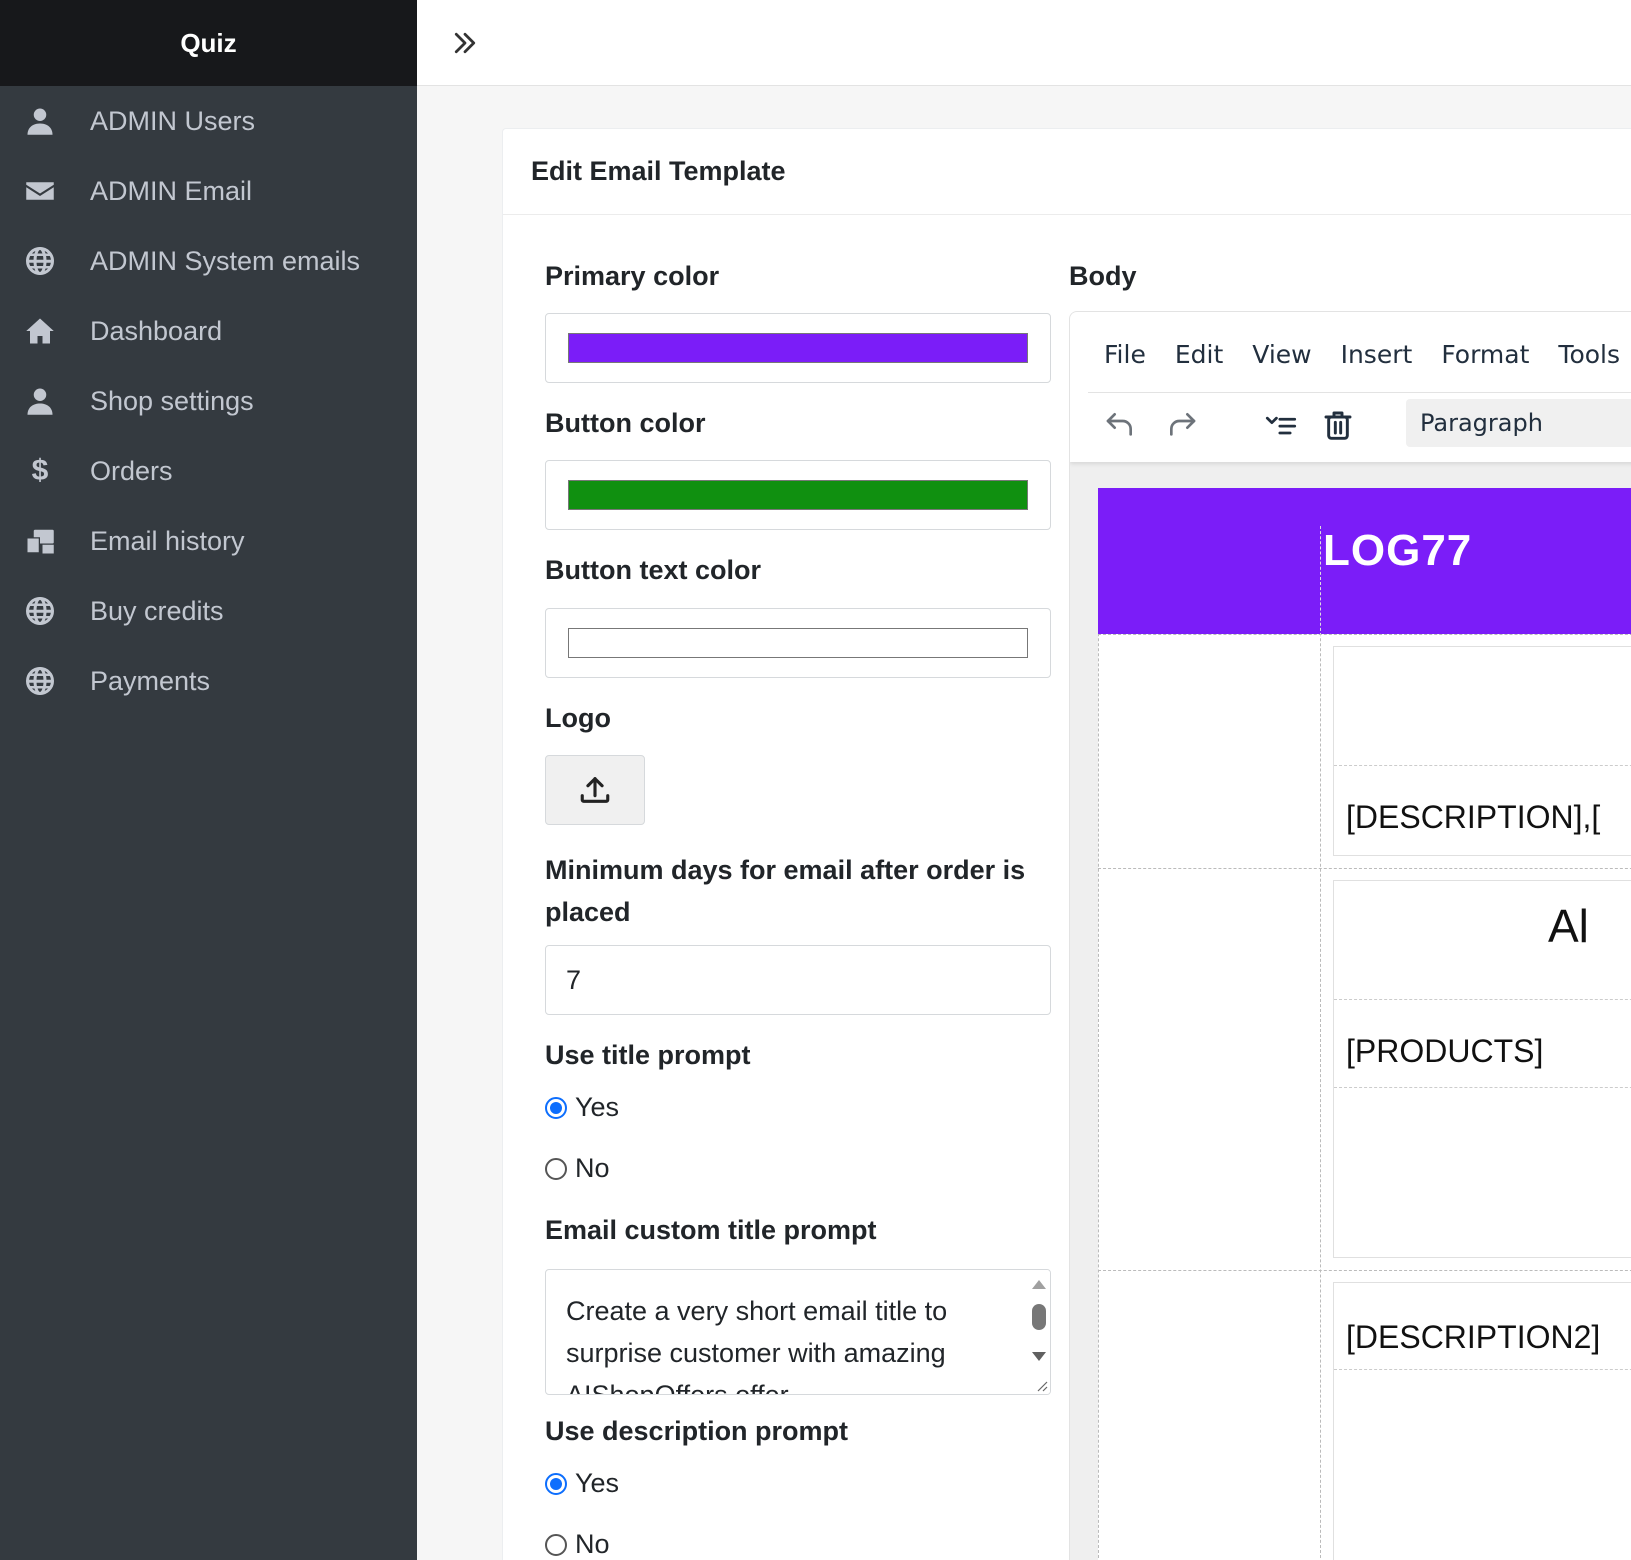  I want to click on desc-prompt-yes-label: Yes, so click(597, 1483).